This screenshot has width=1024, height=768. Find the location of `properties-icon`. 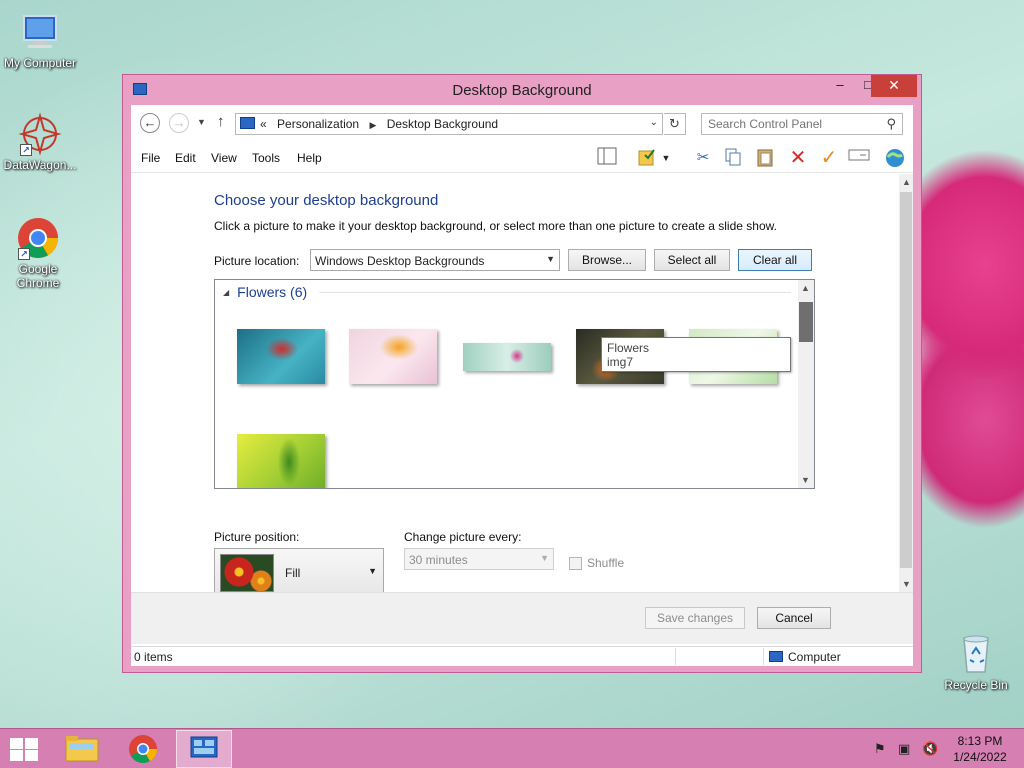

properties-icon is located at coordinates (647, 158).